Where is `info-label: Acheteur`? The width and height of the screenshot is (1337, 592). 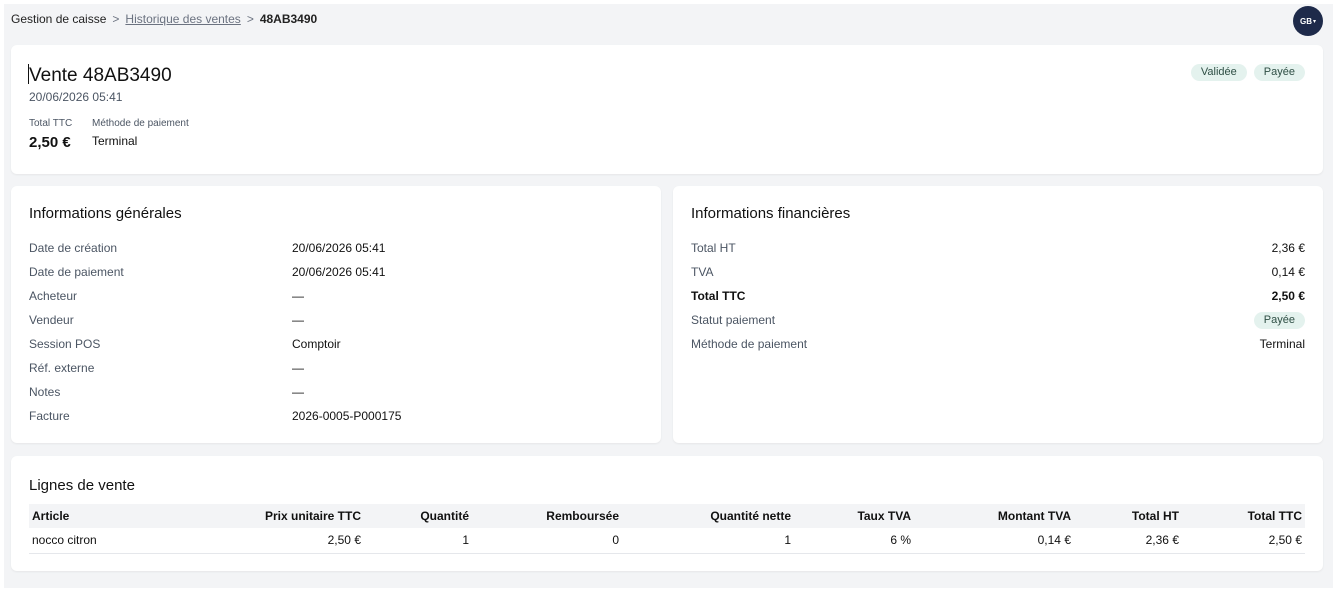 info-label: Acheteur is located at coordinates (53, 296).